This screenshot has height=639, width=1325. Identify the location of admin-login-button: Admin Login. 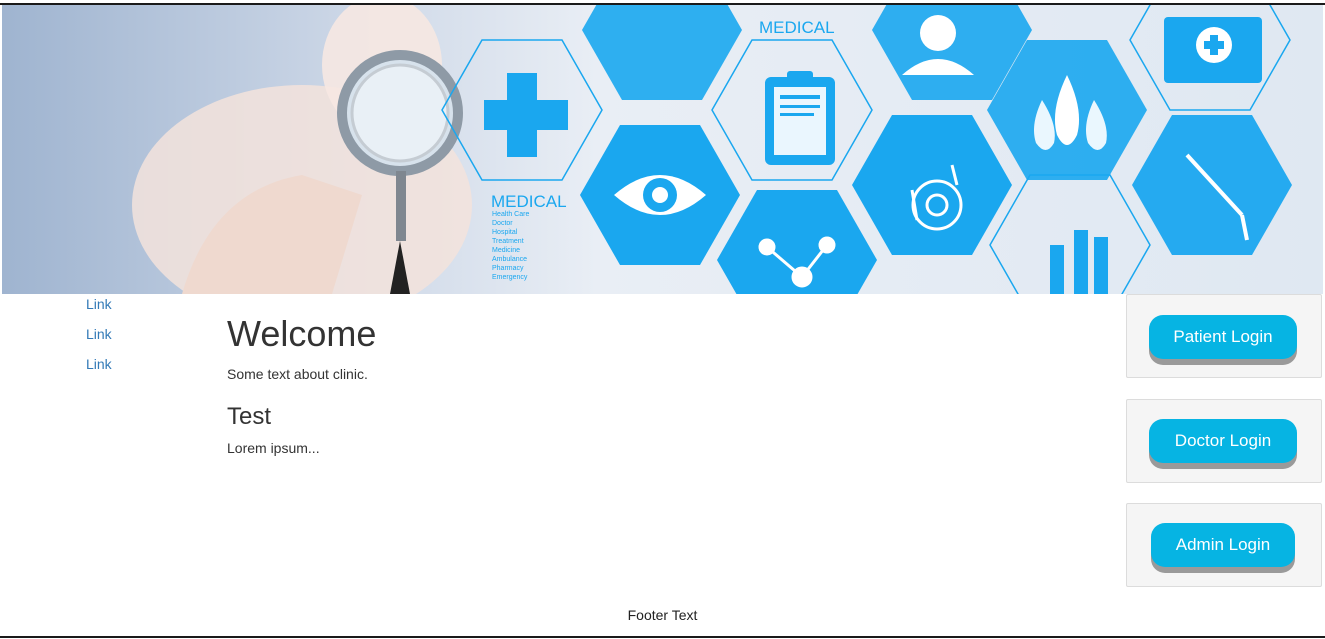
(1223, 545).